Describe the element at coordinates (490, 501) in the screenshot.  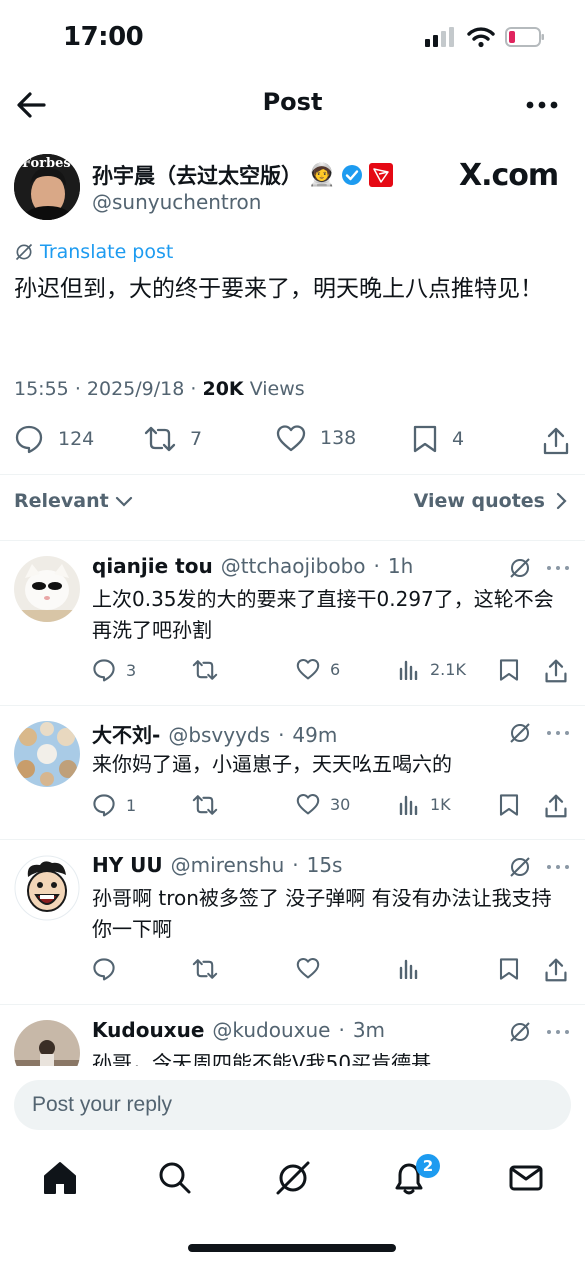
I see `view-quotes-link: View quotes` at that location.